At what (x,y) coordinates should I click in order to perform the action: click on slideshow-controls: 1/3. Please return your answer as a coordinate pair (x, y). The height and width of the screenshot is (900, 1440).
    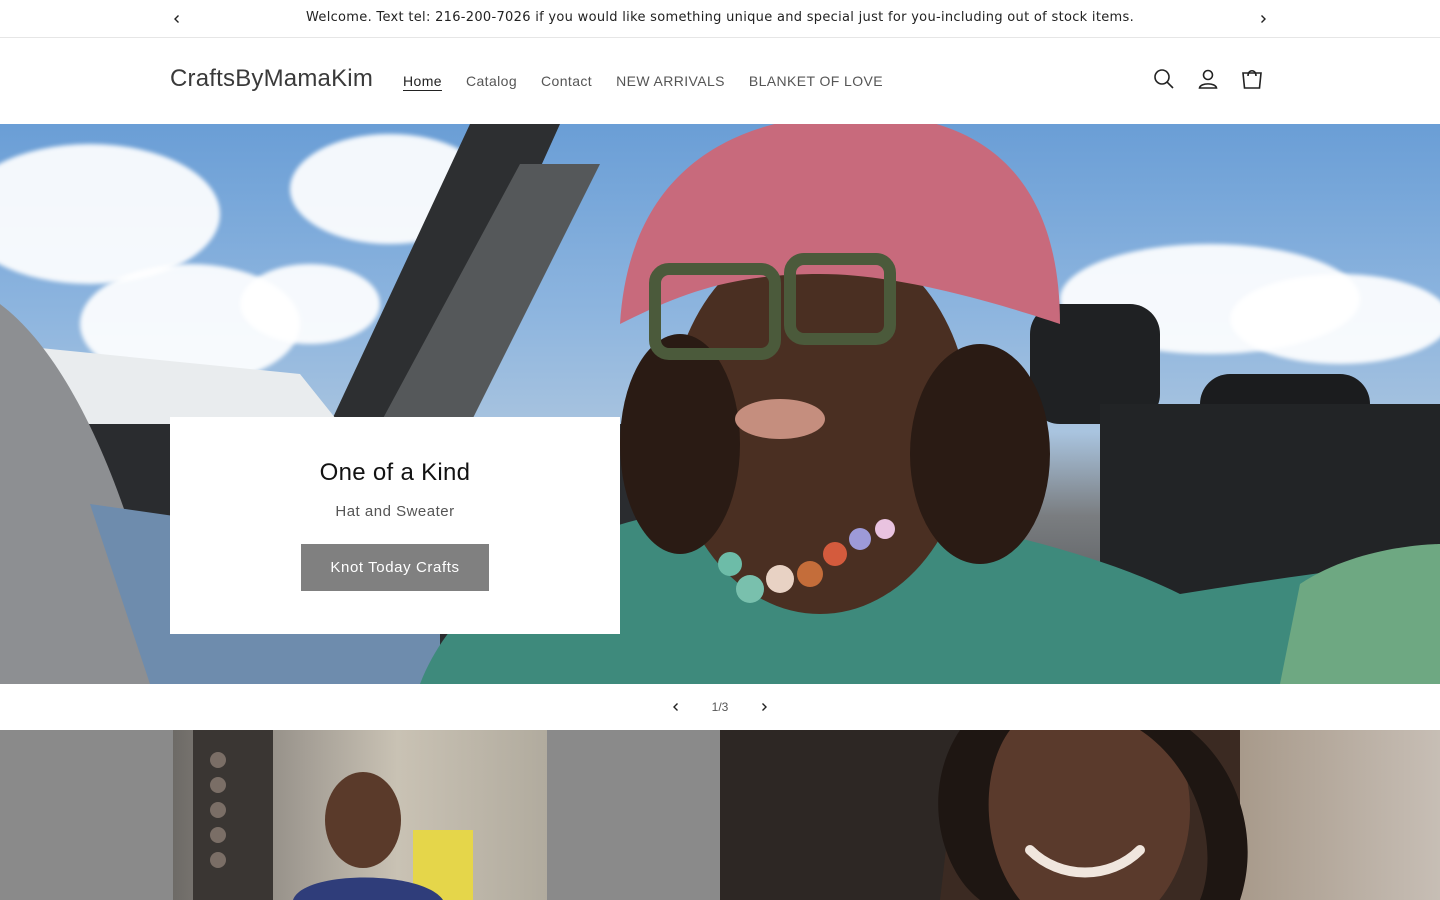
    Looking at the image, I should click on (720, 707).